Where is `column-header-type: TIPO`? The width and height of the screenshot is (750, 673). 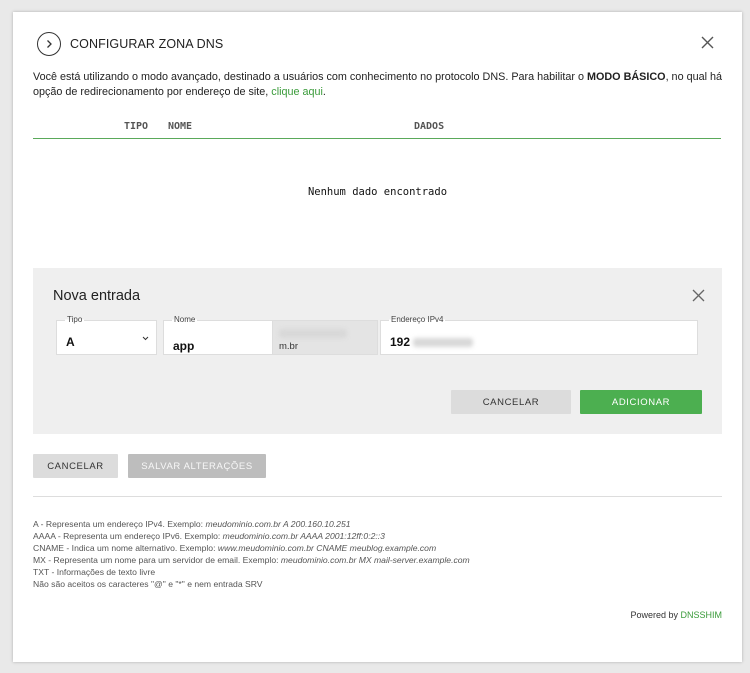
column-header-type: TIPO is located at coordinates (136, 126).